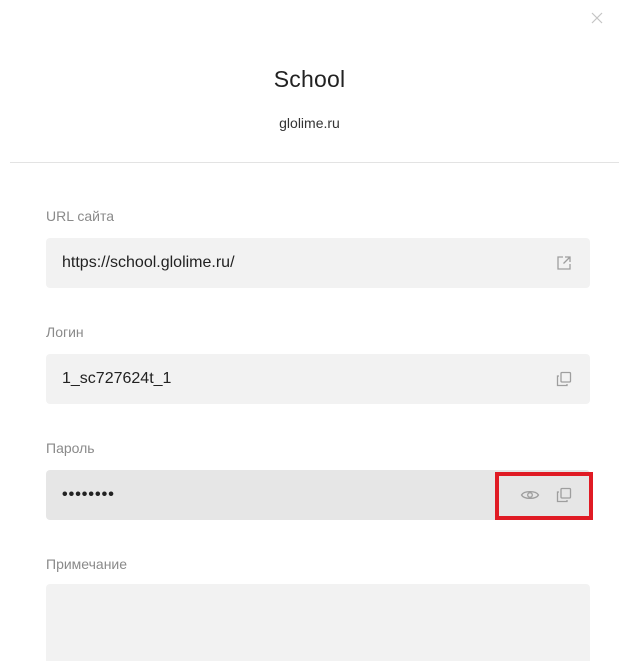 Image resolution: width=619 pixels, height=661 pixels. Describe the element at coordinates (309, 123) in the screenshot. I see `entry-domain: glolime.ru` at that location.